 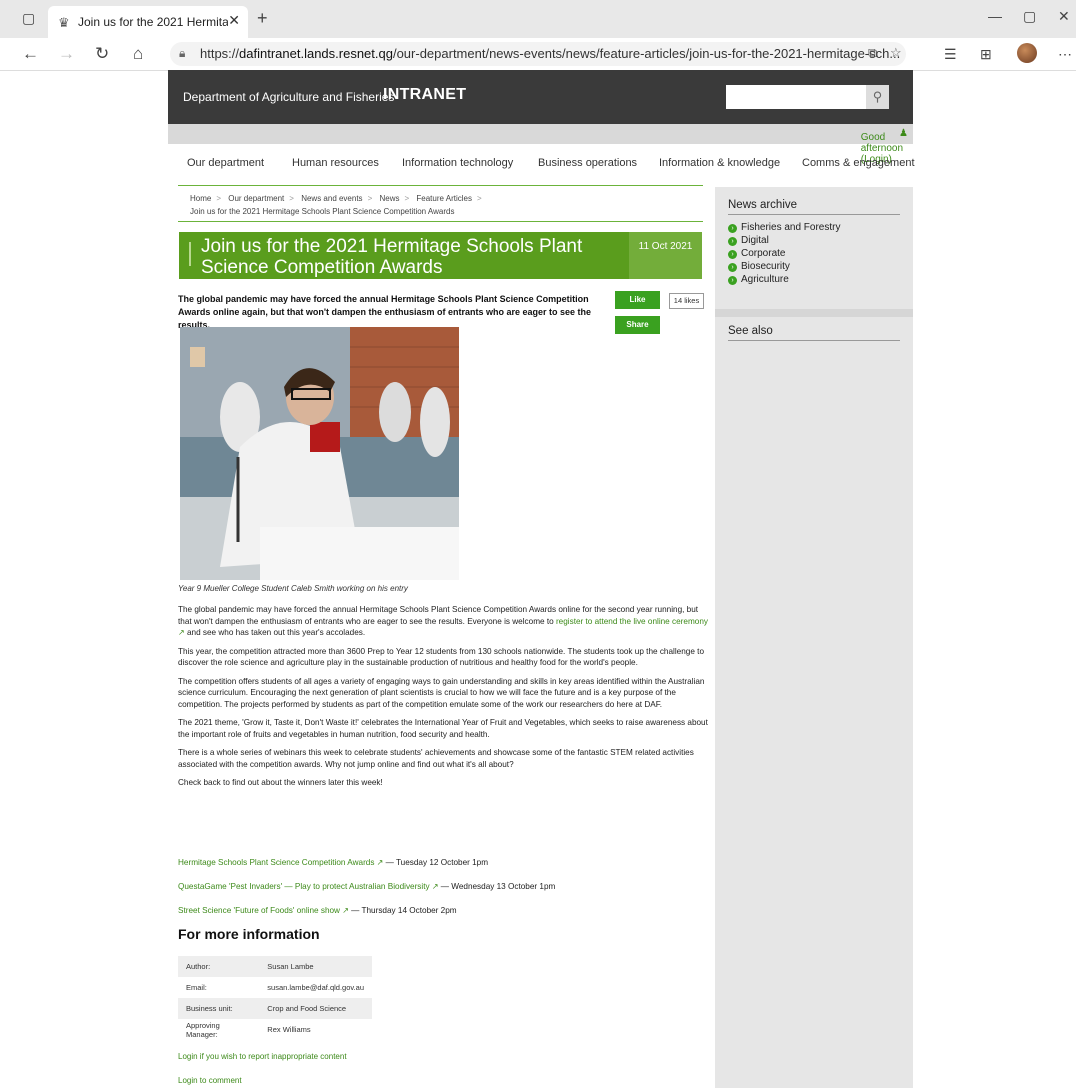 I want to click on collections-icon: ⊞, so click(x=986, y=54).